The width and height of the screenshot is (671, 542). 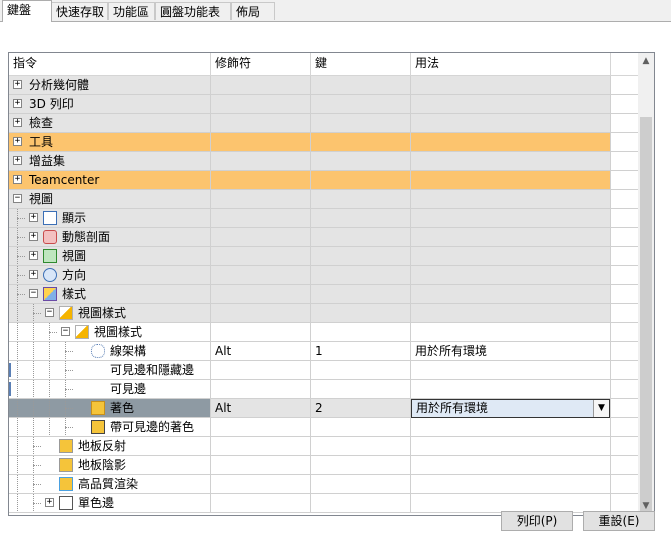 I want to click on table-row: + Teamcenter, so click(x=324, y=180).